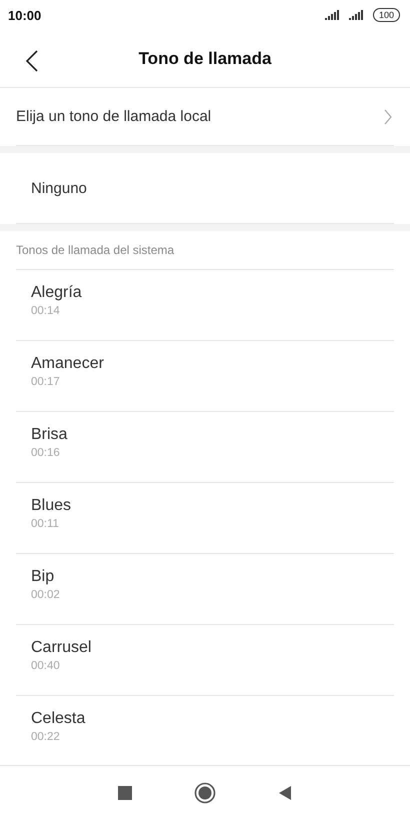 Image resolution: width=410 pixels, height=820 pixels. I want to click on chevron-right-icon, so click(388, 116).